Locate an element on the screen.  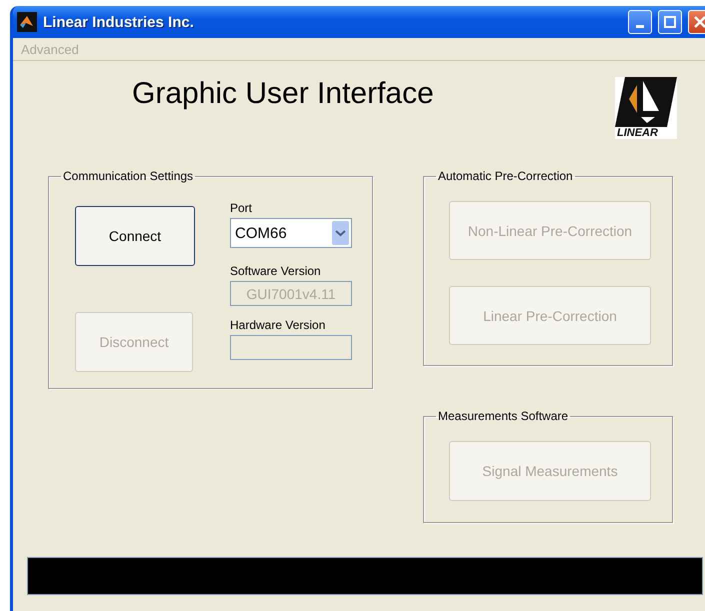
field-label: Software Version is located at coordinates (276, 271).